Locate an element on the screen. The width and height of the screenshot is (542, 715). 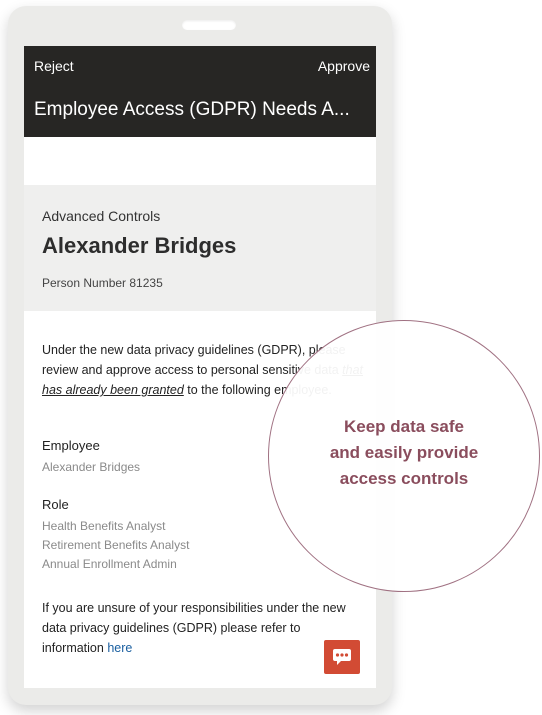
role-item: Health Benefits Analyst is located at coordinates (104, 526).